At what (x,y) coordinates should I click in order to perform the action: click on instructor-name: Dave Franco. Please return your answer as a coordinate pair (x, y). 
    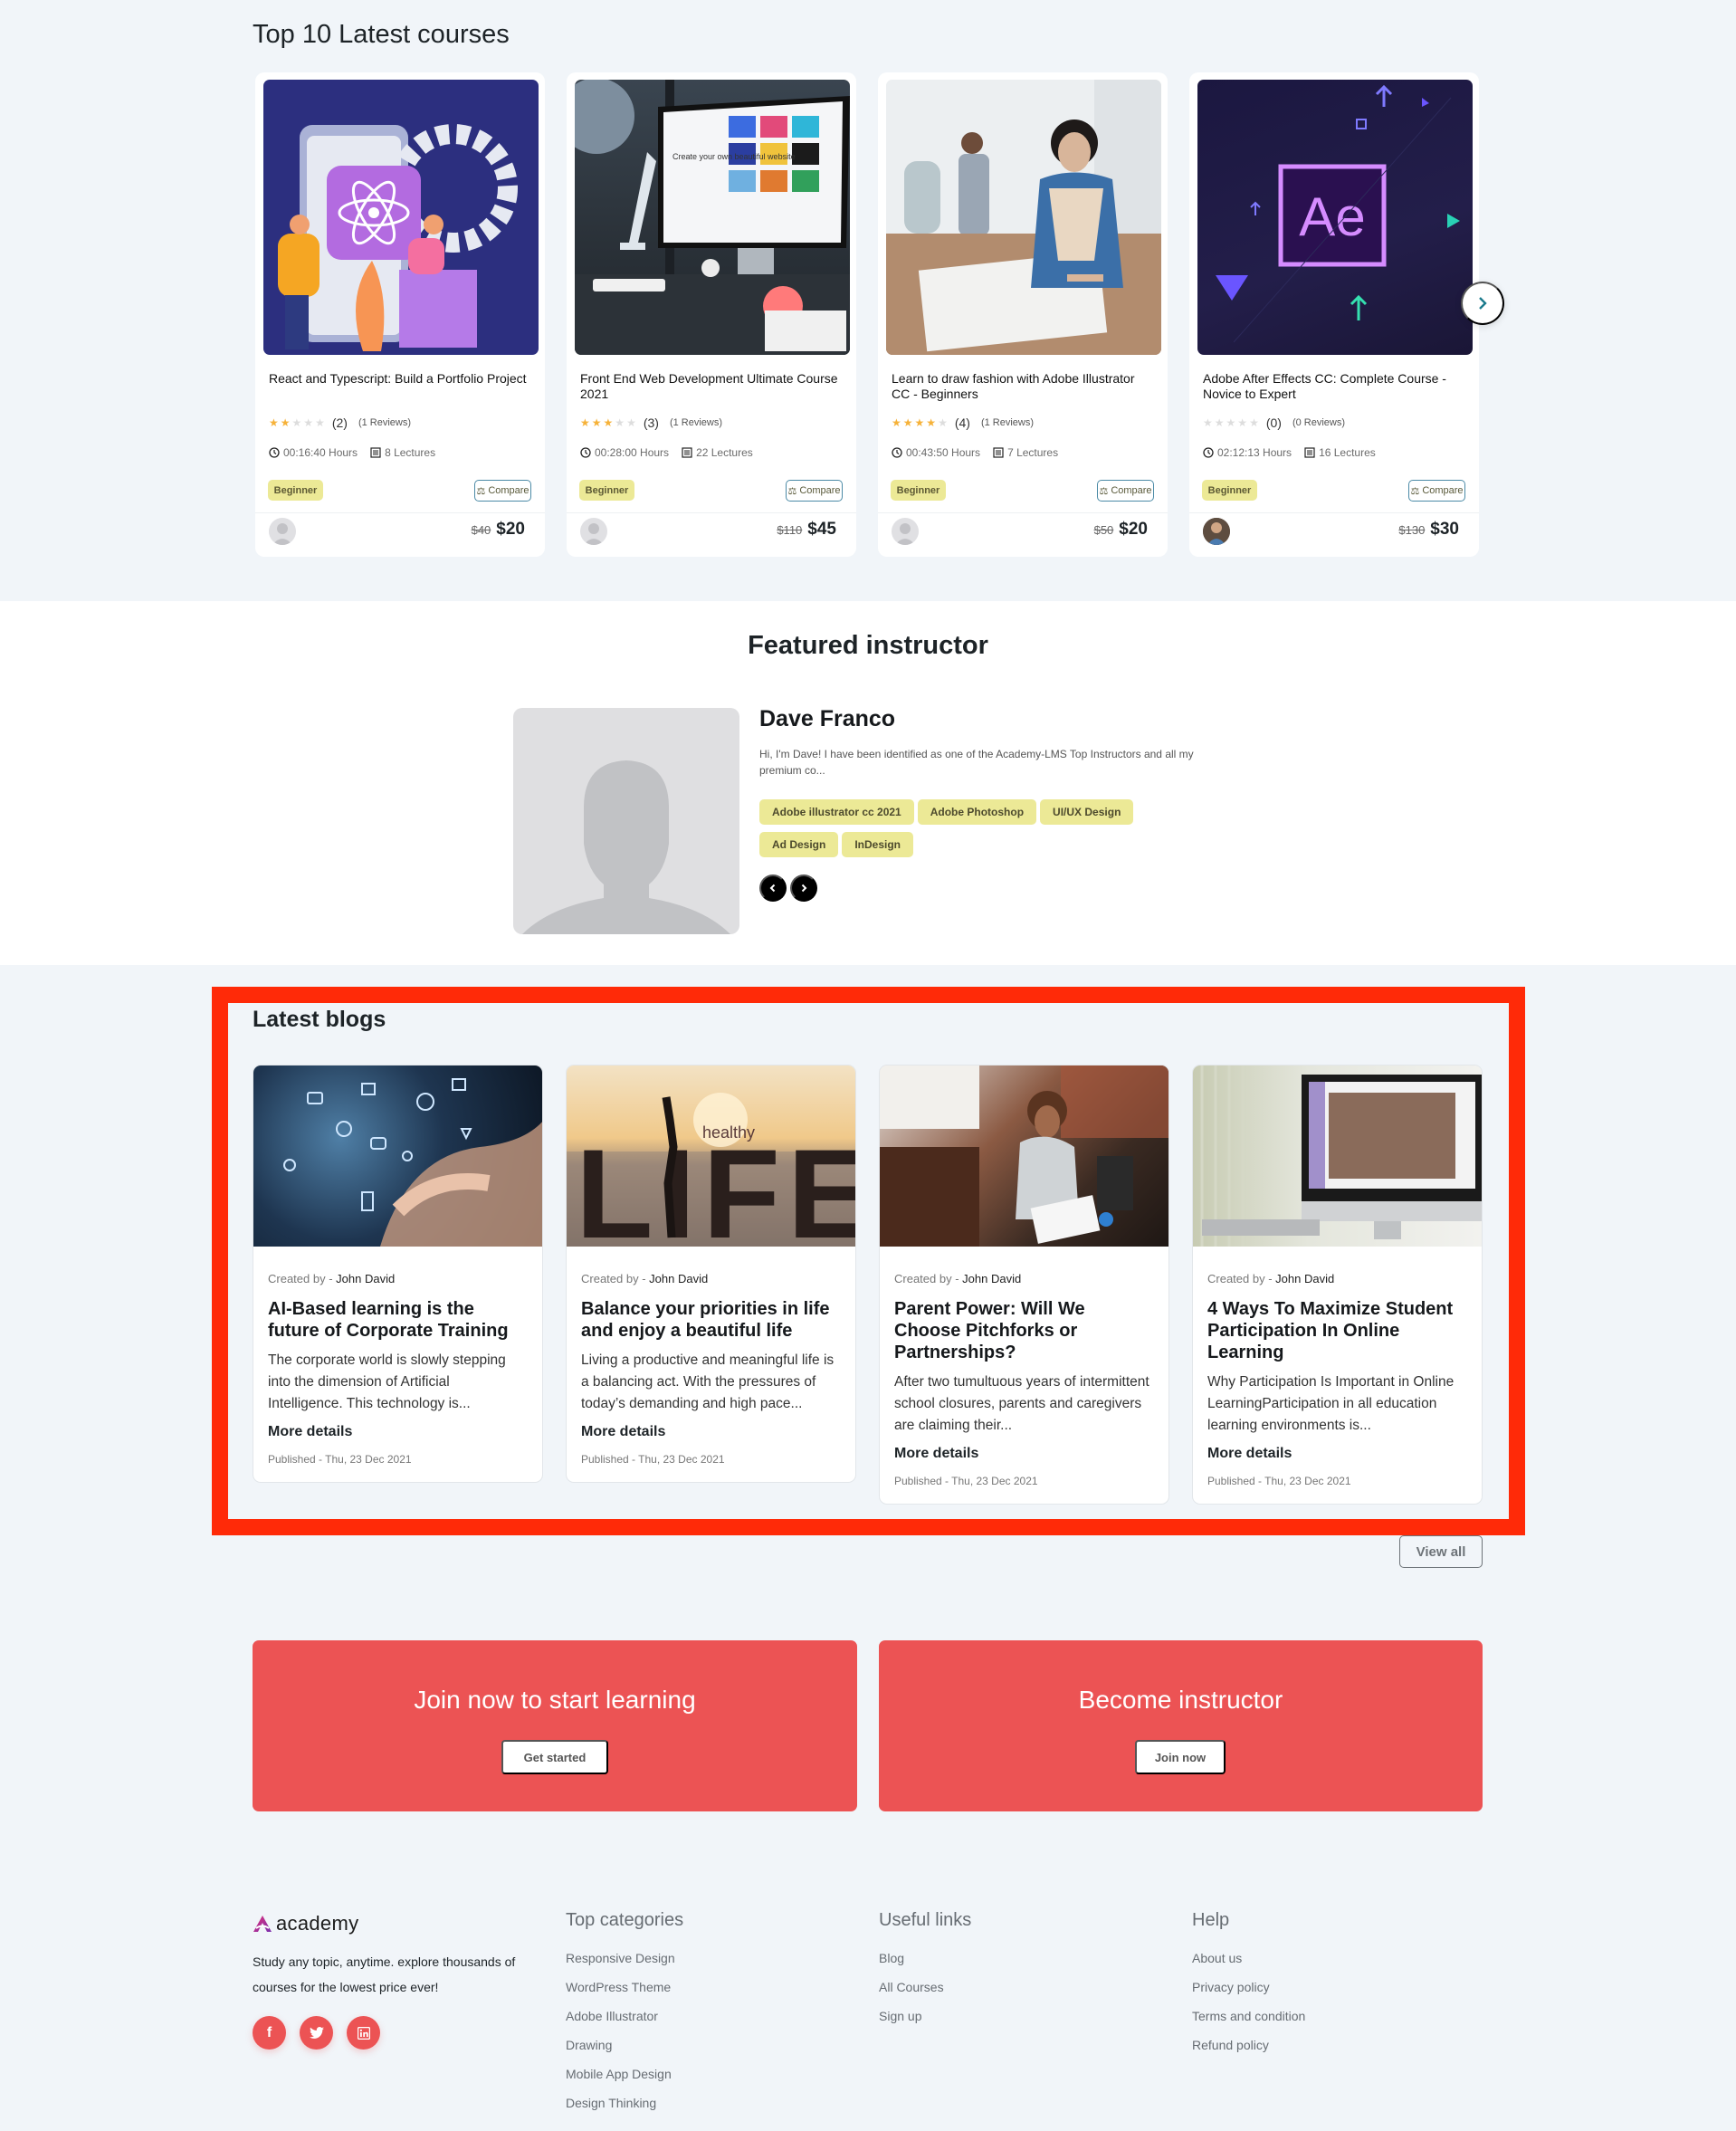
    Looking at the image, I should click on (827, 719).